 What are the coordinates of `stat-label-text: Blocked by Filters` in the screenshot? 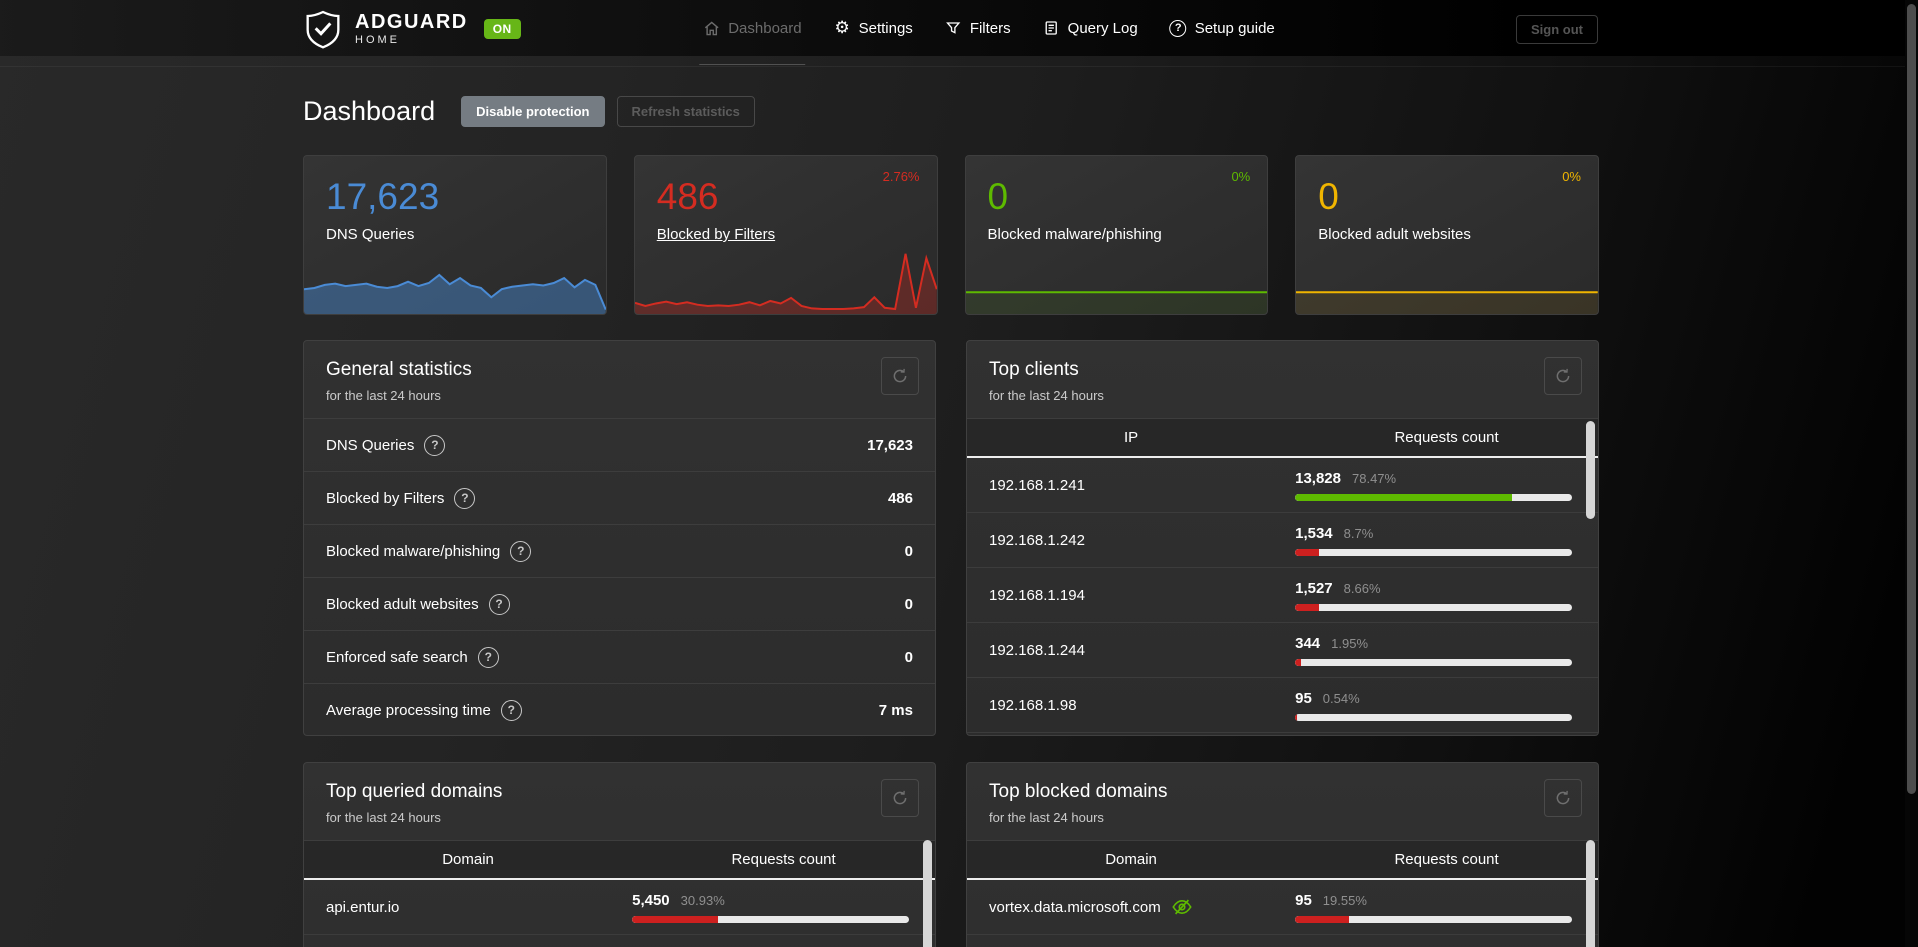 It's located at (385, 498).